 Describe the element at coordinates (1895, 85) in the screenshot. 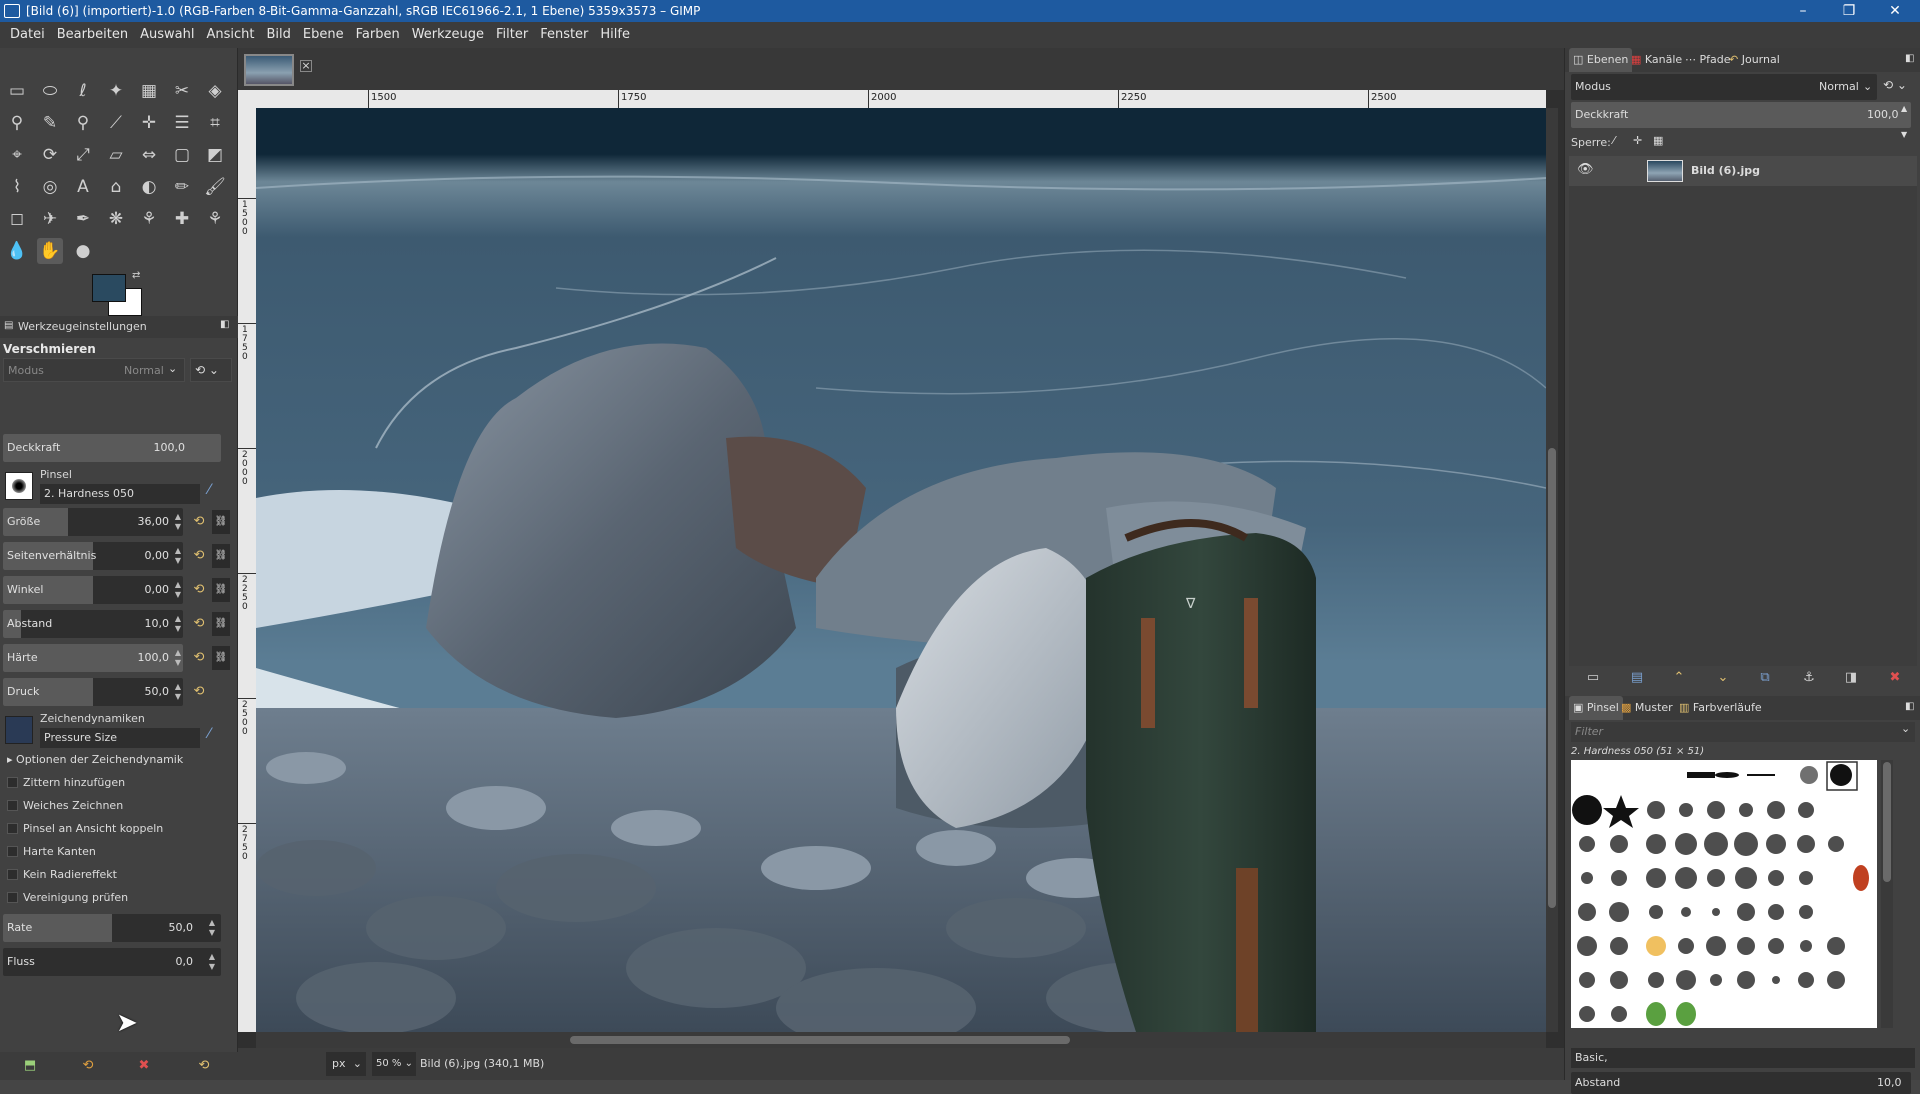

I see `layer-mode-reset-icon: ⟲ ⌄` at that location.